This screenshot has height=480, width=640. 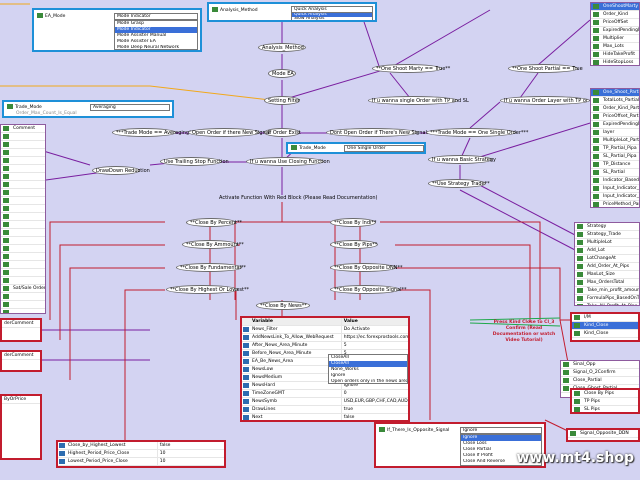 I want to click on parameter-row: Close By Pips, so click(x=605, y=394).